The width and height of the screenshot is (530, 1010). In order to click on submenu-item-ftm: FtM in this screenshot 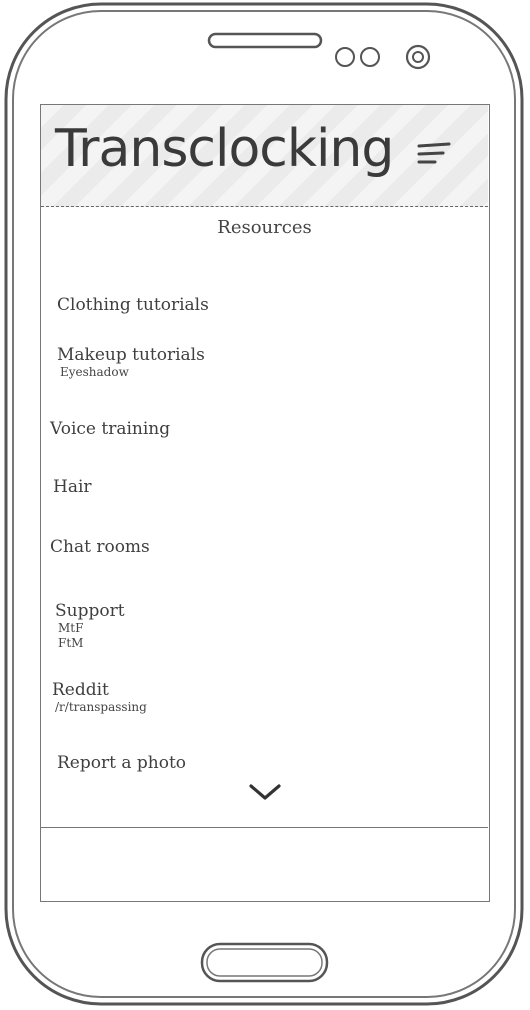, I will do `click(91, 643)`.